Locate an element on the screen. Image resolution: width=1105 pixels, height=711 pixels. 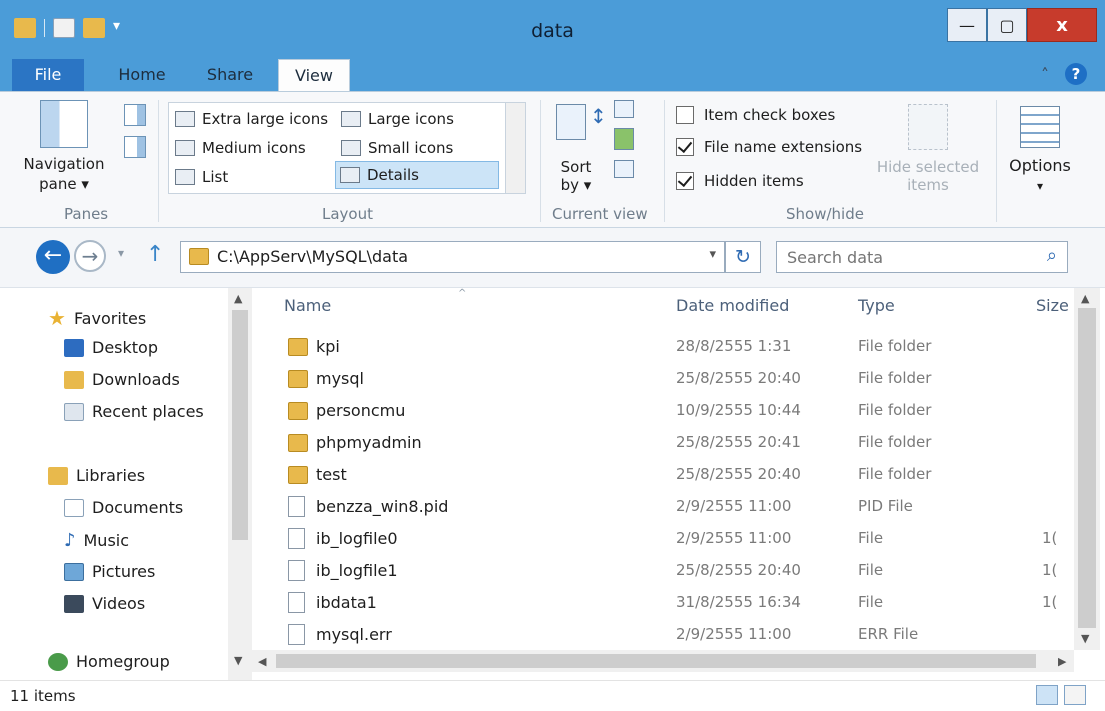
hidden-items-toggle: Hidden items is located at coordinates (740, 181).